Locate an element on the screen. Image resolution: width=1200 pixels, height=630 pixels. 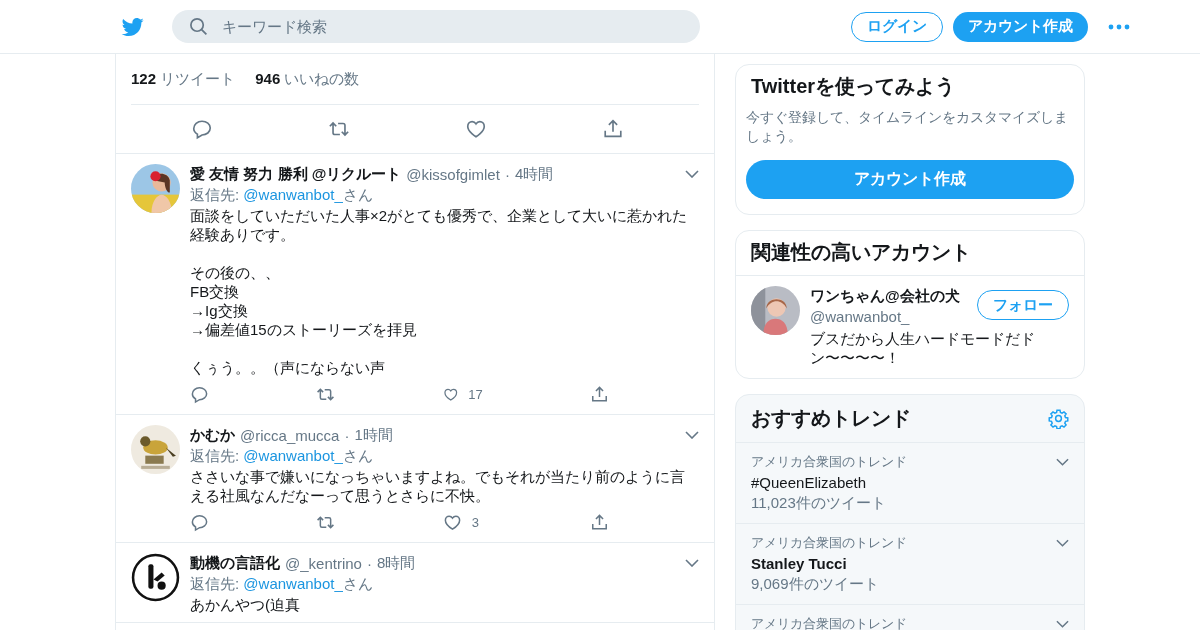
follow-button: フォロー is located at coordinates (1023, 305).